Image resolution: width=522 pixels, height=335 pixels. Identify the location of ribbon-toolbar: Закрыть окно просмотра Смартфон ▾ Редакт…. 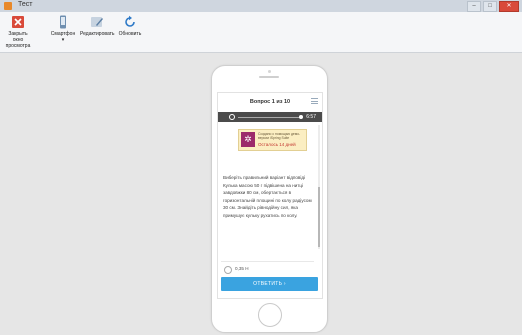
(261, 32).